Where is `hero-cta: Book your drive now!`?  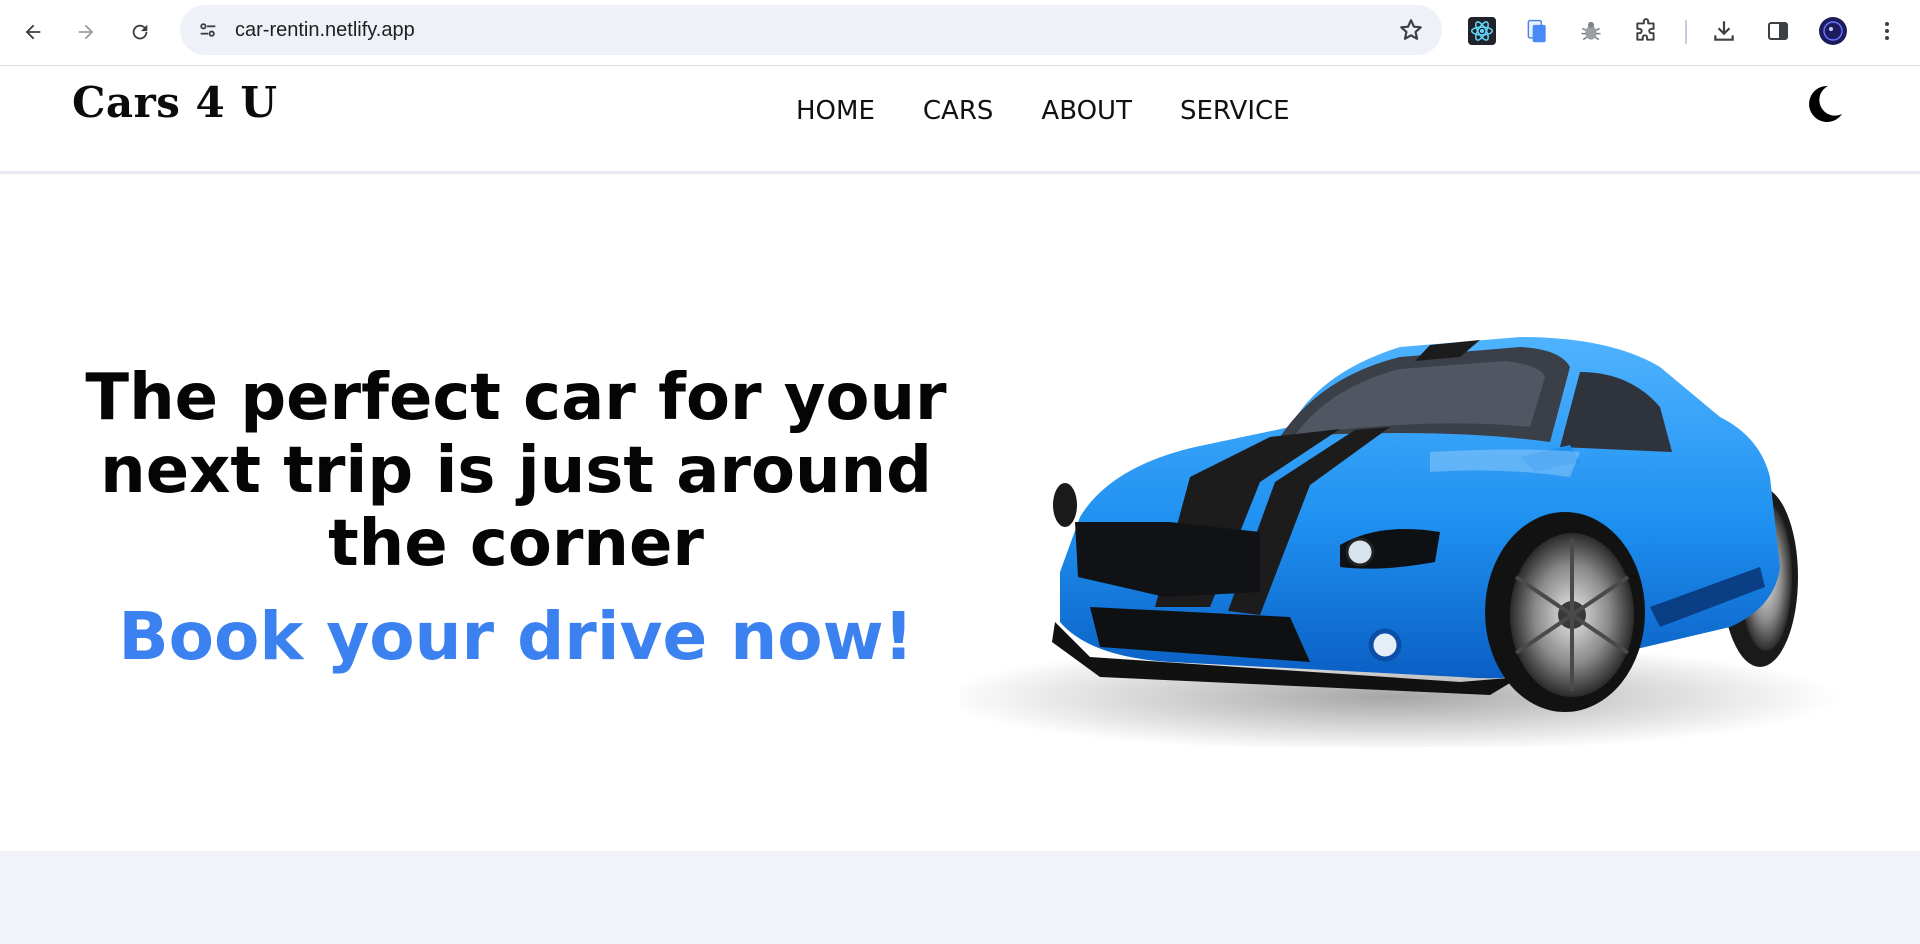
hero-cta: Book your drive now! is located at coordinates (516, 636).